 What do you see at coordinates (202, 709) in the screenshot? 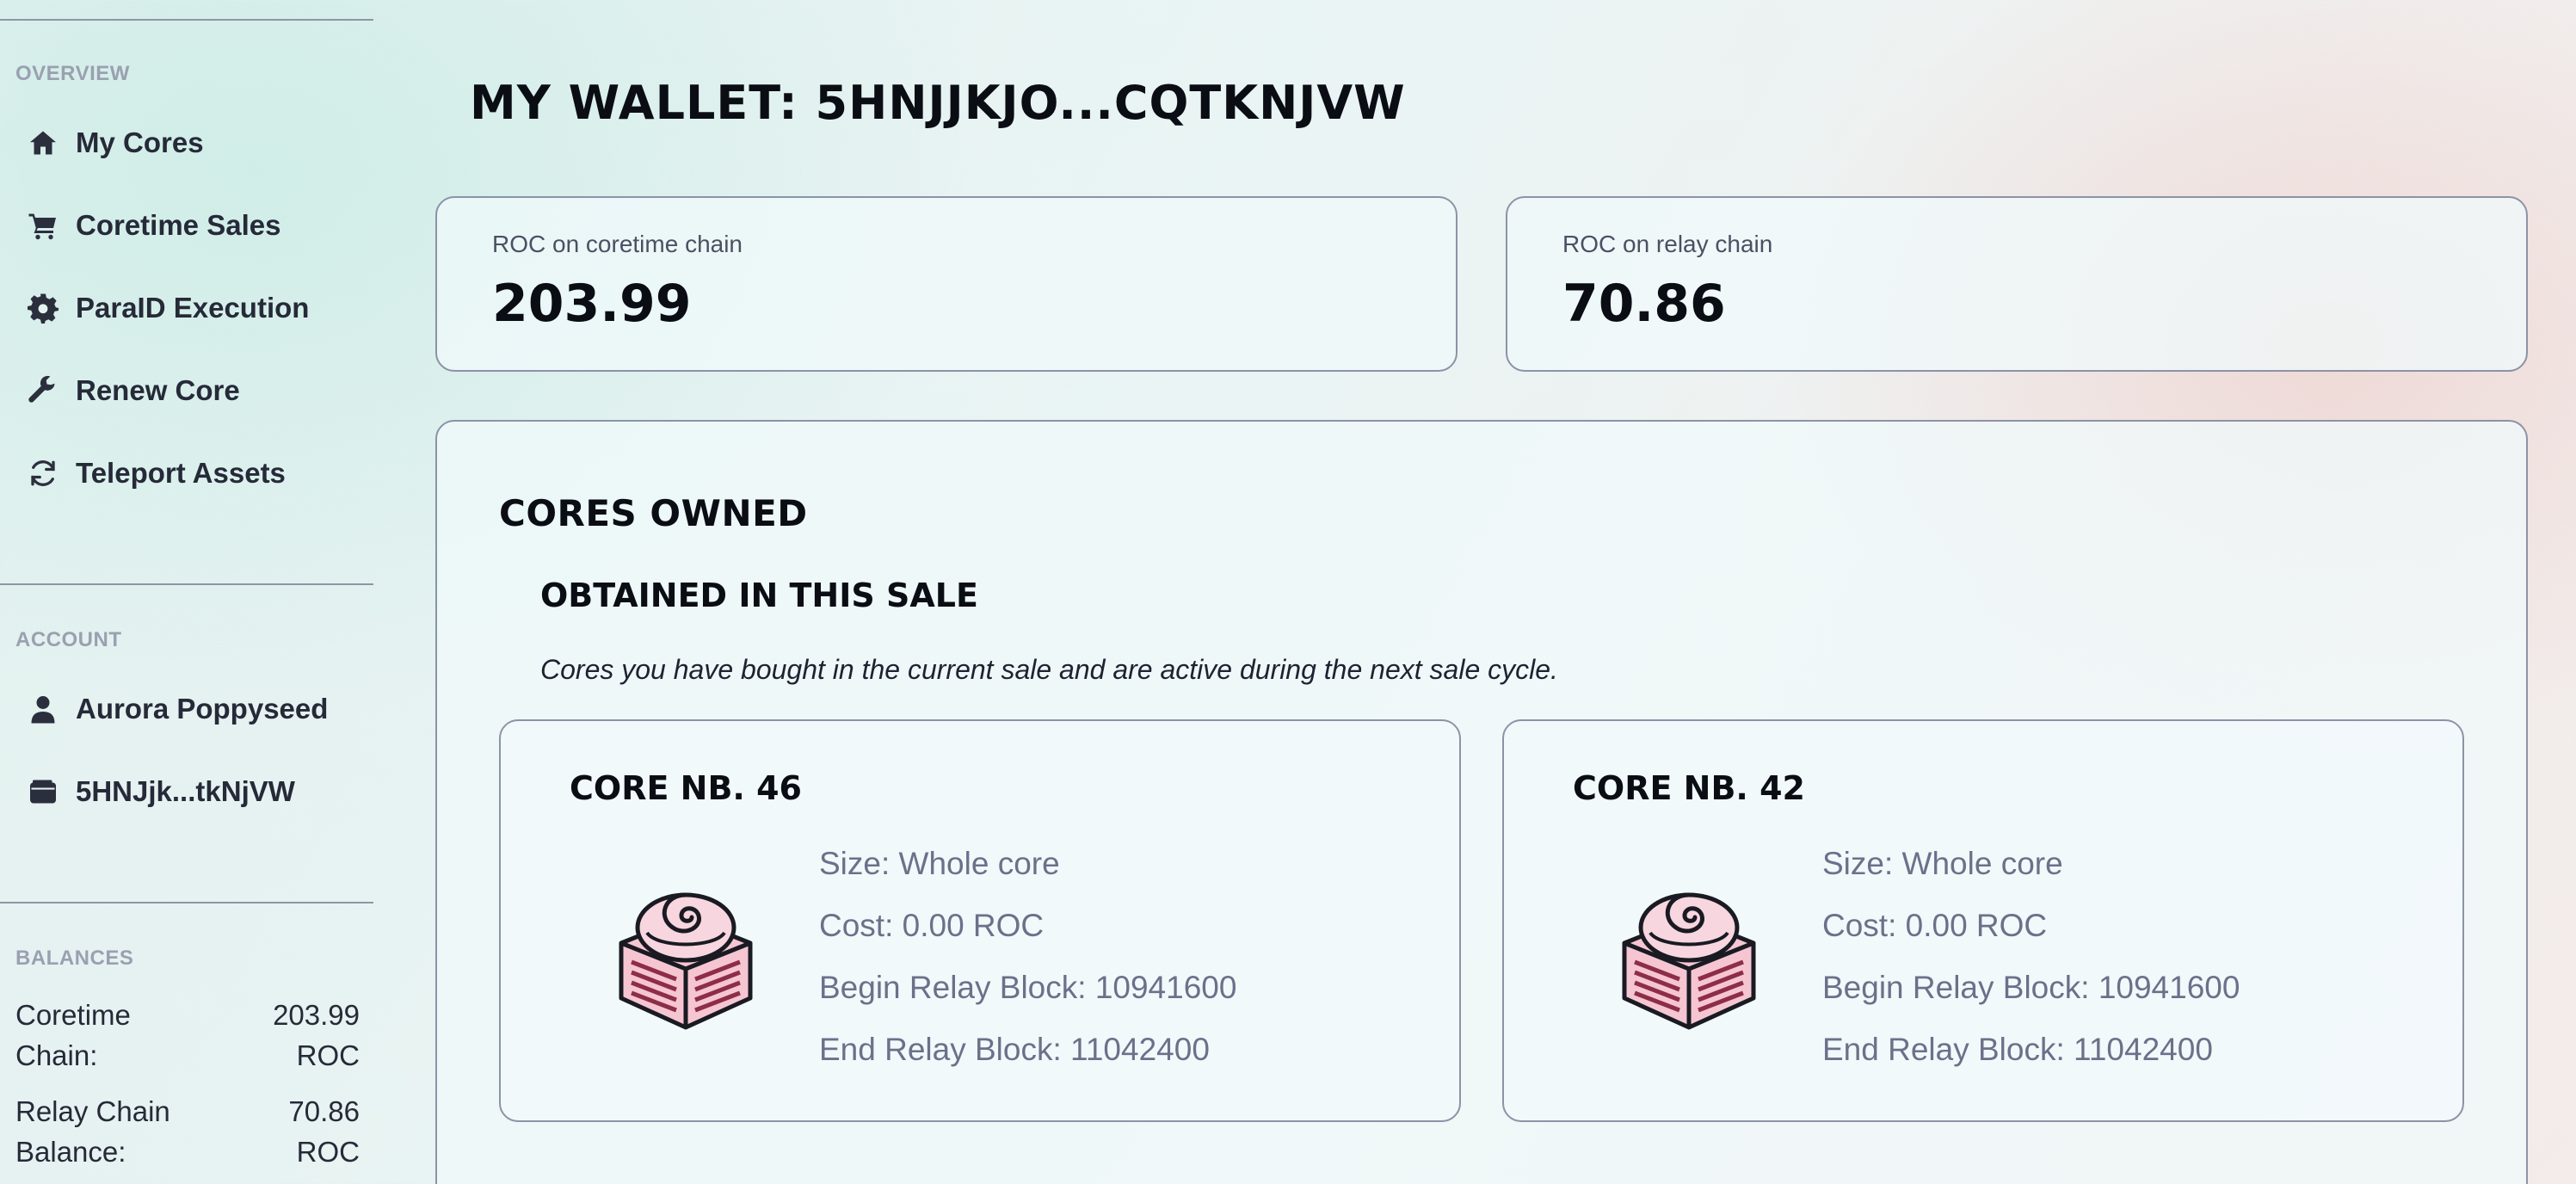
I see `account-name: Aurora Poppyseed` at bounding box center [202, 709].